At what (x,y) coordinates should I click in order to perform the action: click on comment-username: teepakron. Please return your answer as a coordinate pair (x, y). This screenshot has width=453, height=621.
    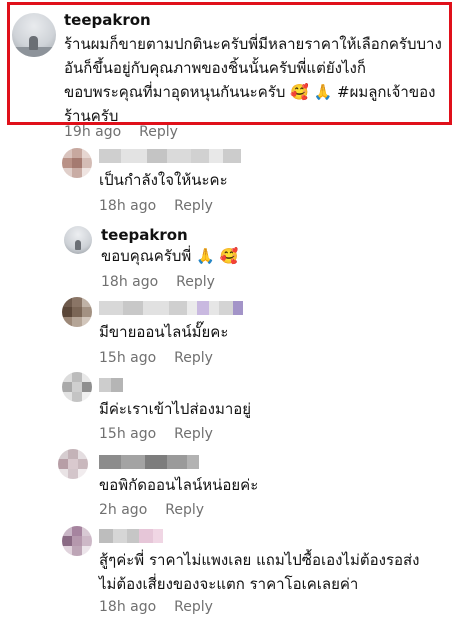
    Looking at the image, I should click on (107, 20).